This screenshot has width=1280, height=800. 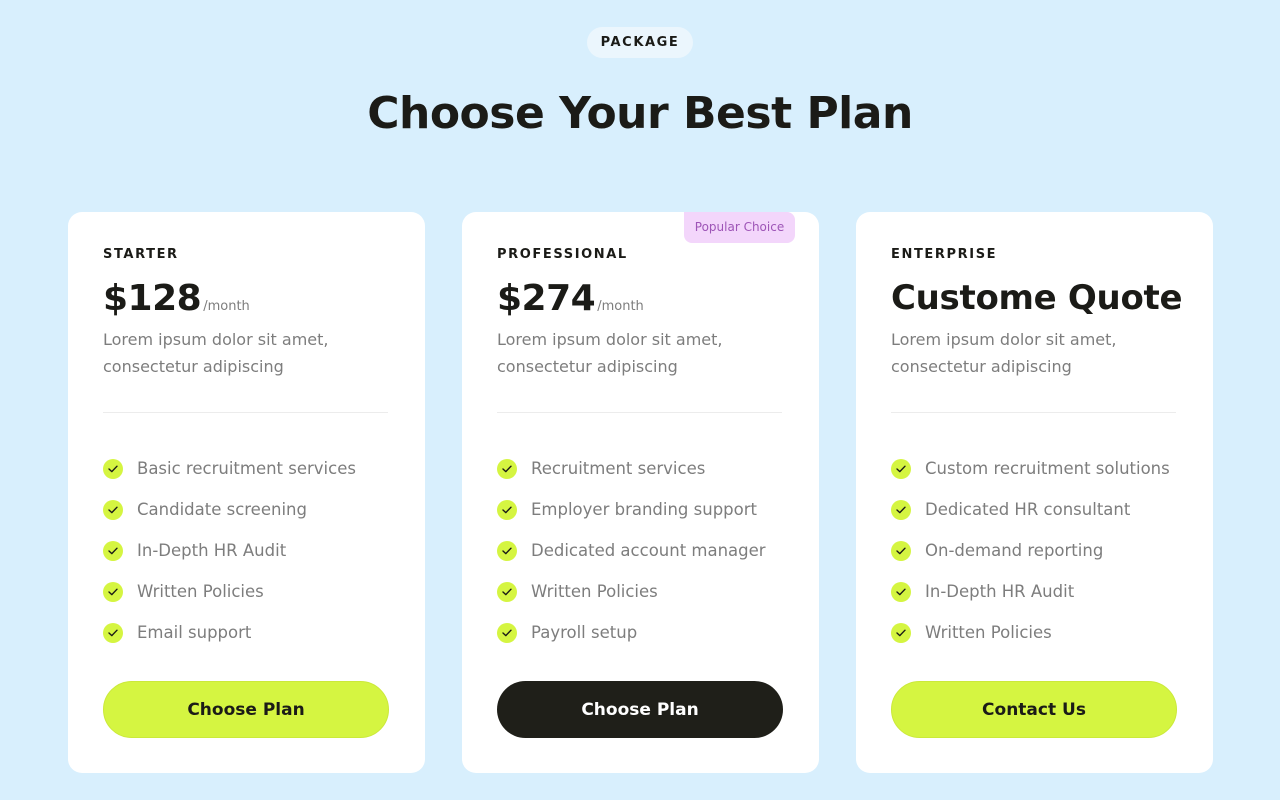 I want to click on popular-choice-badge: Popular Choice, so click(x=739, y=227).